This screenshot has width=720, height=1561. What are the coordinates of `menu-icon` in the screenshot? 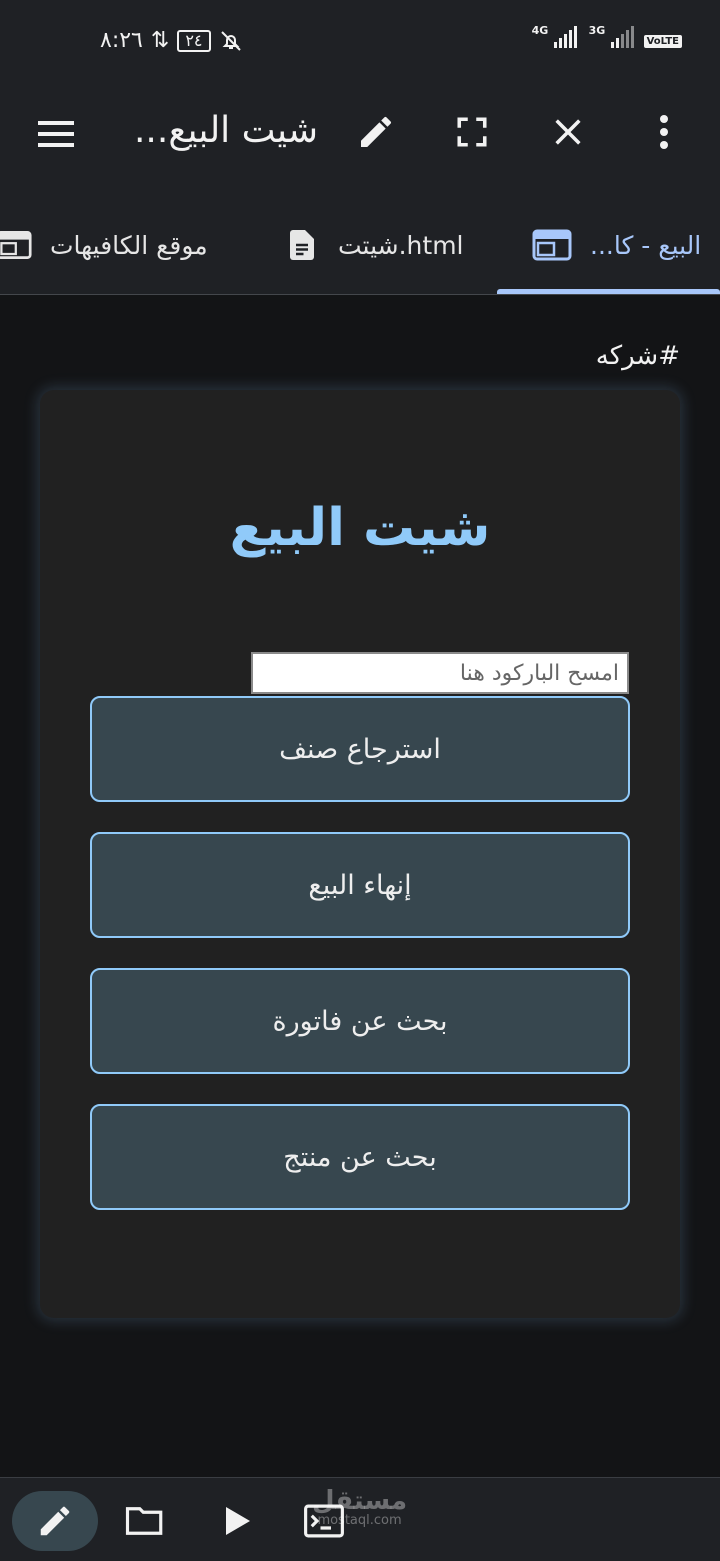 It's located at (56, 134).